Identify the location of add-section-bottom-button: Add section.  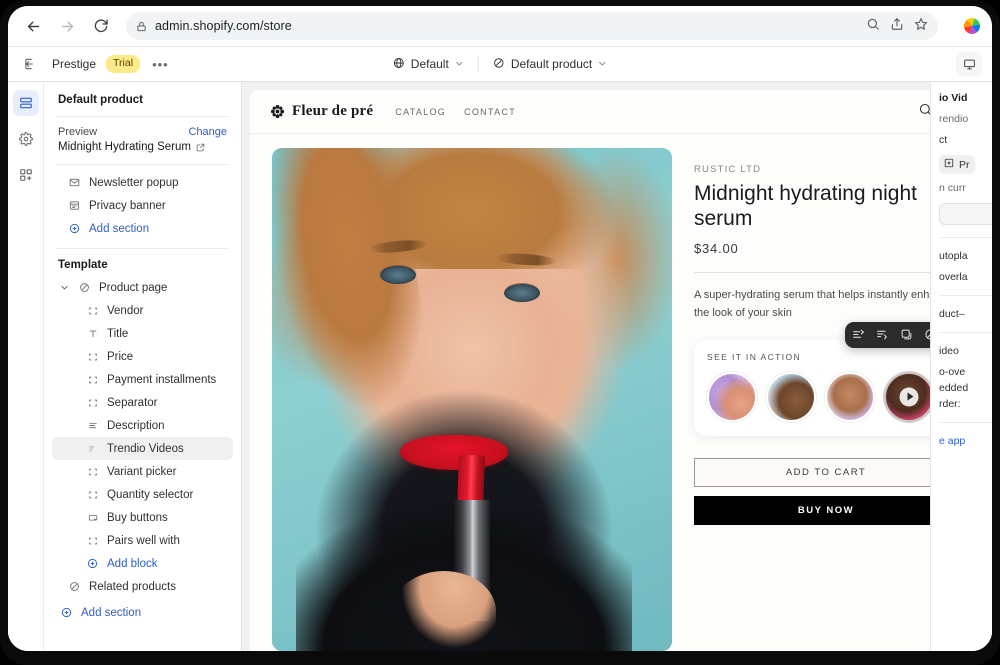
(142, 612).